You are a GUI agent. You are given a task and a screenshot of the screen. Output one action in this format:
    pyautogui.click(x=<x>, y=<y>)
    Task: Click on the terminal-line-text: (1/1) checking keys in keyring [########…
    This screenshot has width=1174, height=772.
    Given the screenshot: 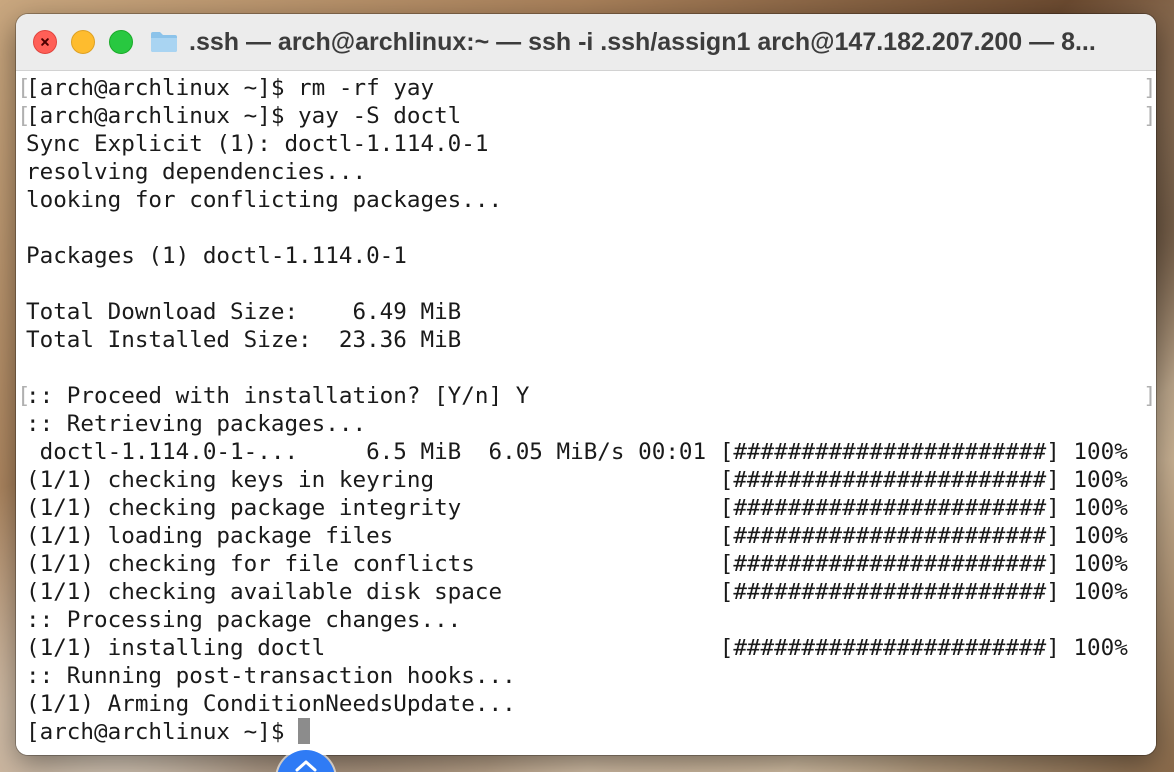 What is the action you would take?
    pyautogui.click(x=577, y=480)
    